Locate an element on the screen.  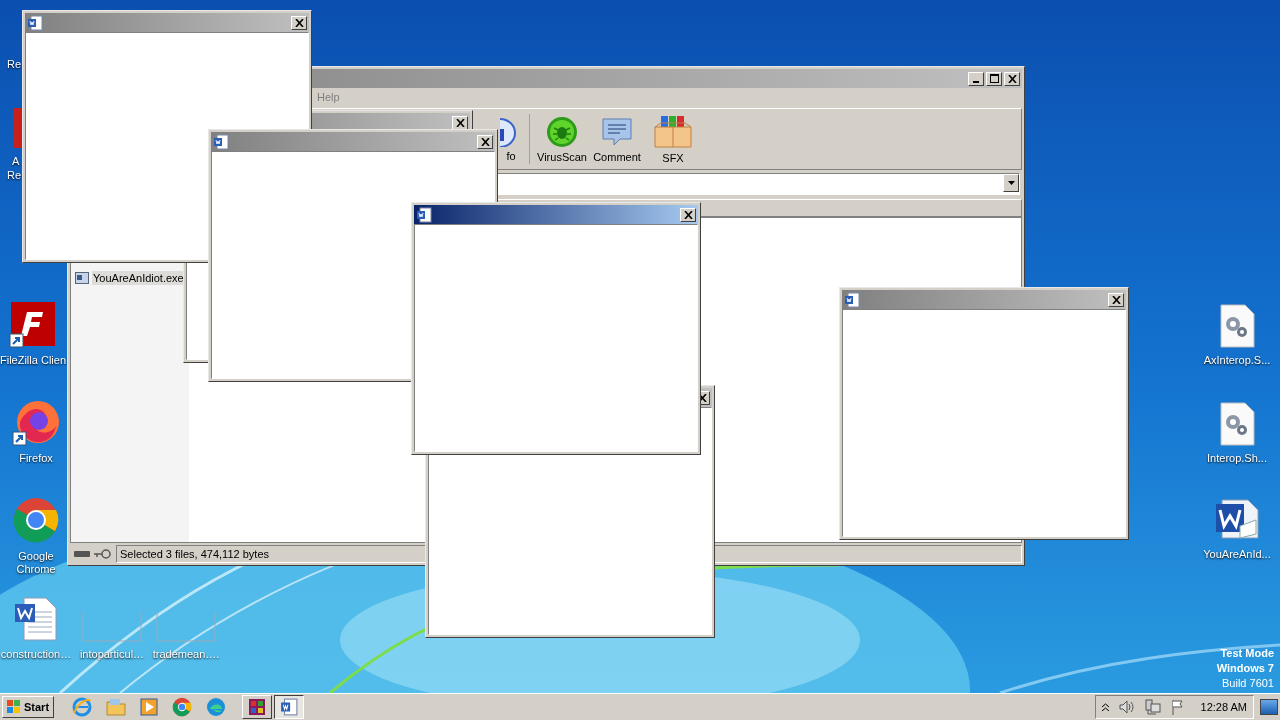
minimize-icon is located at coordinates (976, 81).